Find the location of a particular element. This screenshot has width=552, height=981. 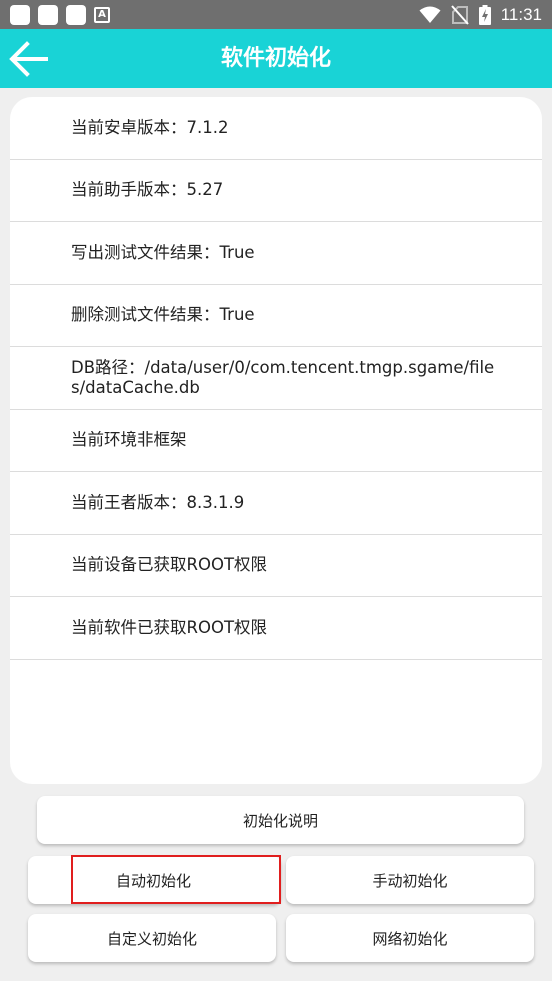

network-init-button: 网络初始化 is located at coordinates (410, 938).